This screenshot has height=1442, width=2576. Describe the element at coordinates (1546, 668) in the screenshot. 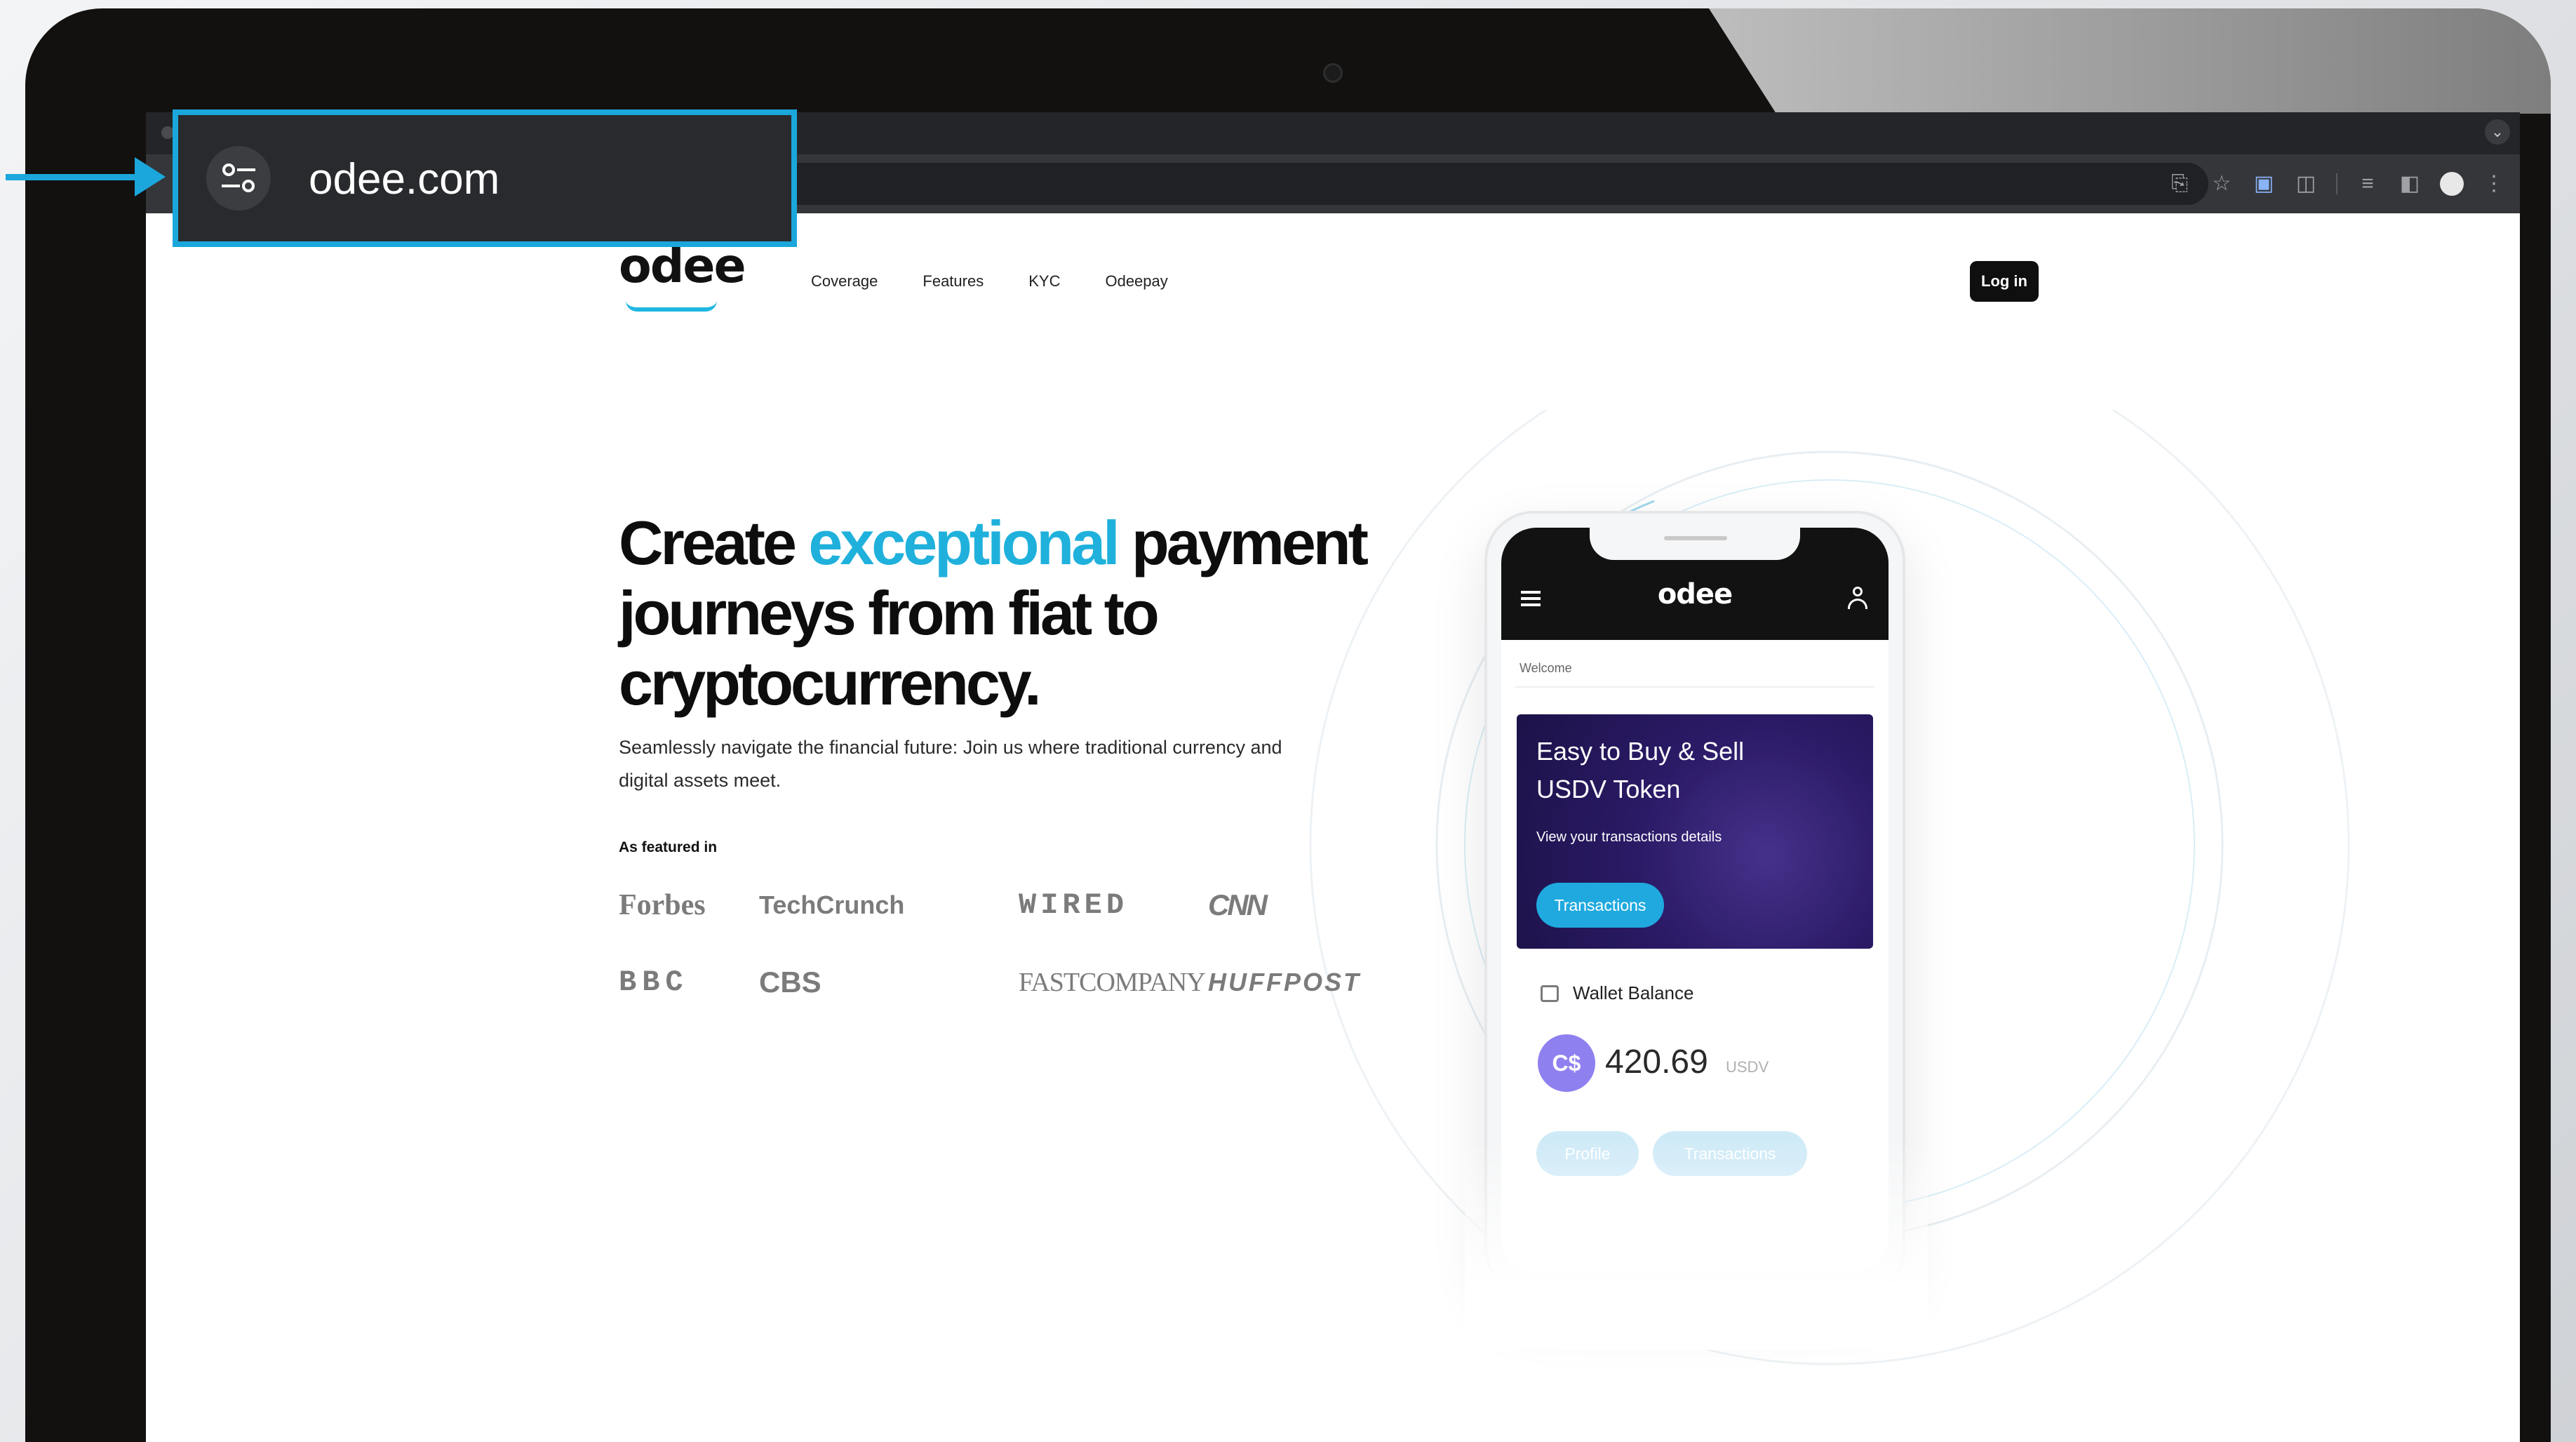

I see `welcome-text: Welcome` at that location.